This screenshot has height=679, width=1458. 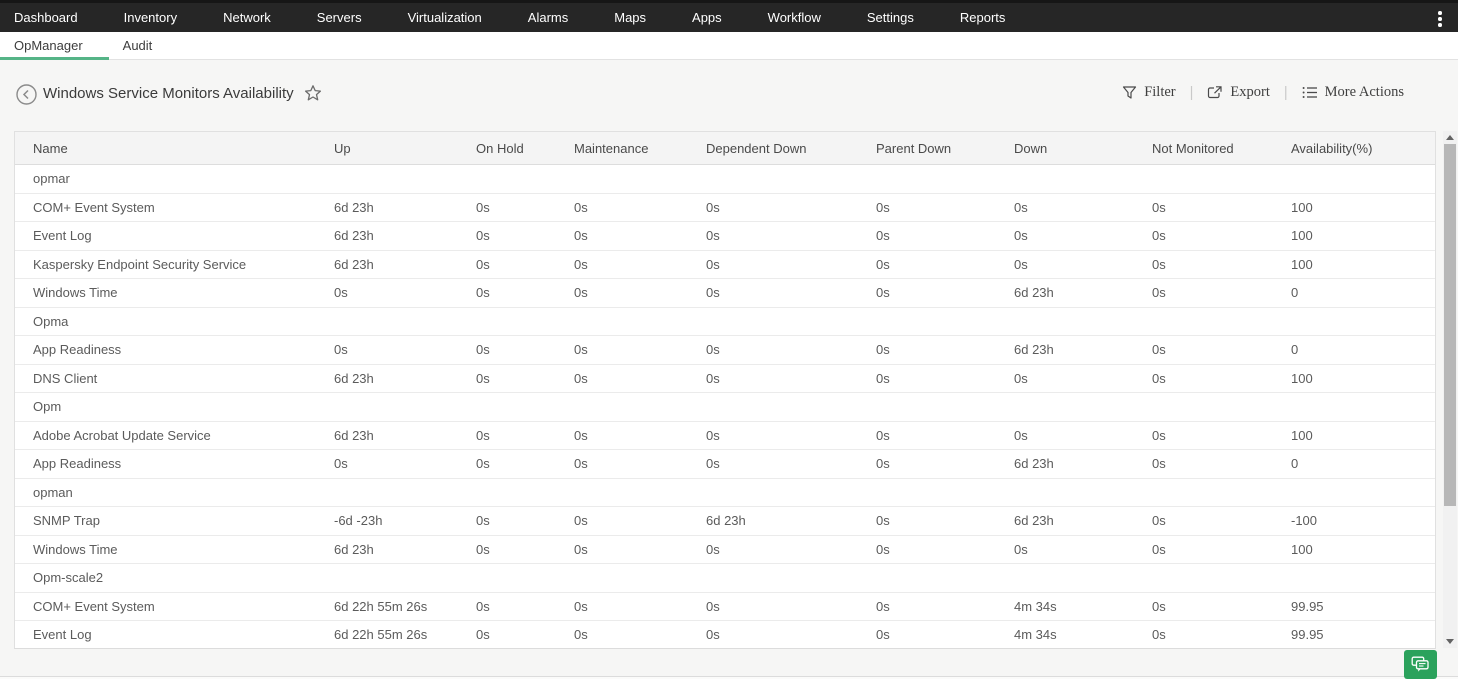 I want to click on tab-audit: Audit, so click(x=155, y=46).